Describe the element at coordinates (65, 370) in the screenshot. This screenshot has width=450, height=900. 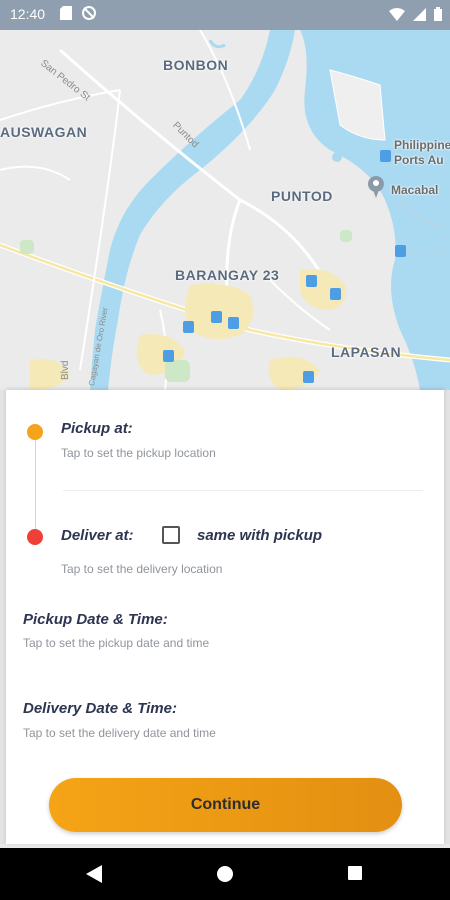
I see `street-blvd: Blvd` at that location.